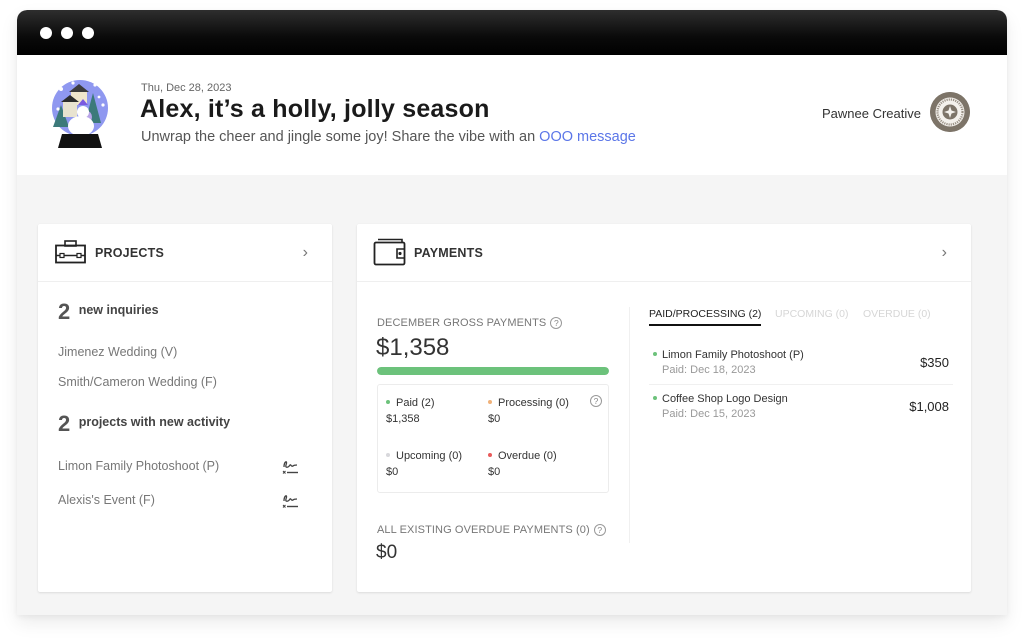 This screenshot has width=1024, height=639. I want to click on projects-title: PROJECTS, so click(129, 253).